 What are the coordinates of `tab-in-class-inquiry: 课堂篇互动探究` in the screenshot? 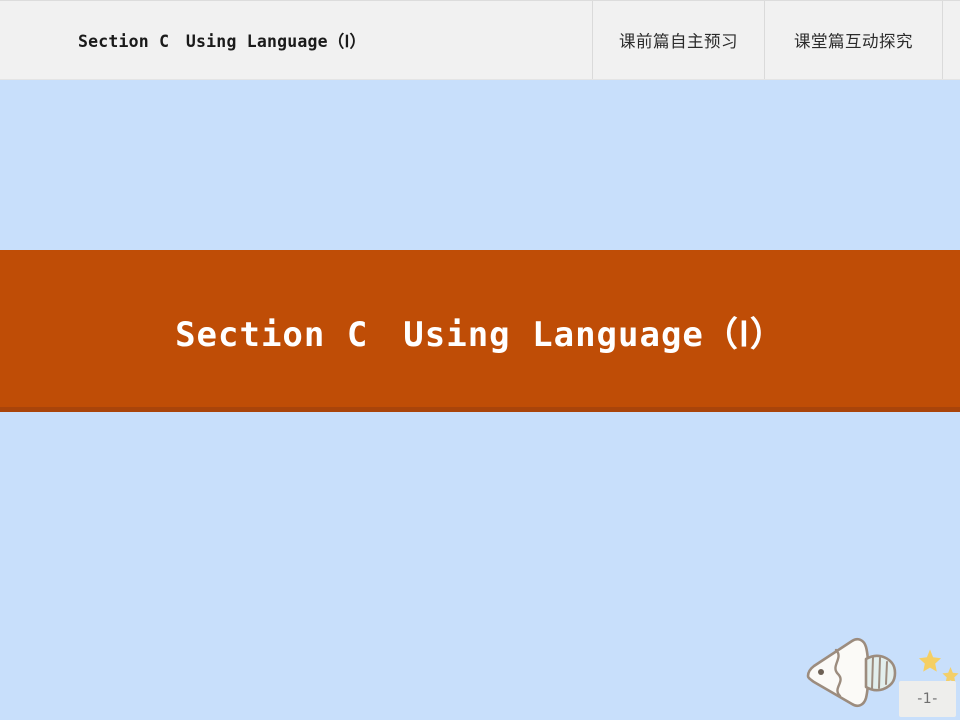 It's located at (854, 40).